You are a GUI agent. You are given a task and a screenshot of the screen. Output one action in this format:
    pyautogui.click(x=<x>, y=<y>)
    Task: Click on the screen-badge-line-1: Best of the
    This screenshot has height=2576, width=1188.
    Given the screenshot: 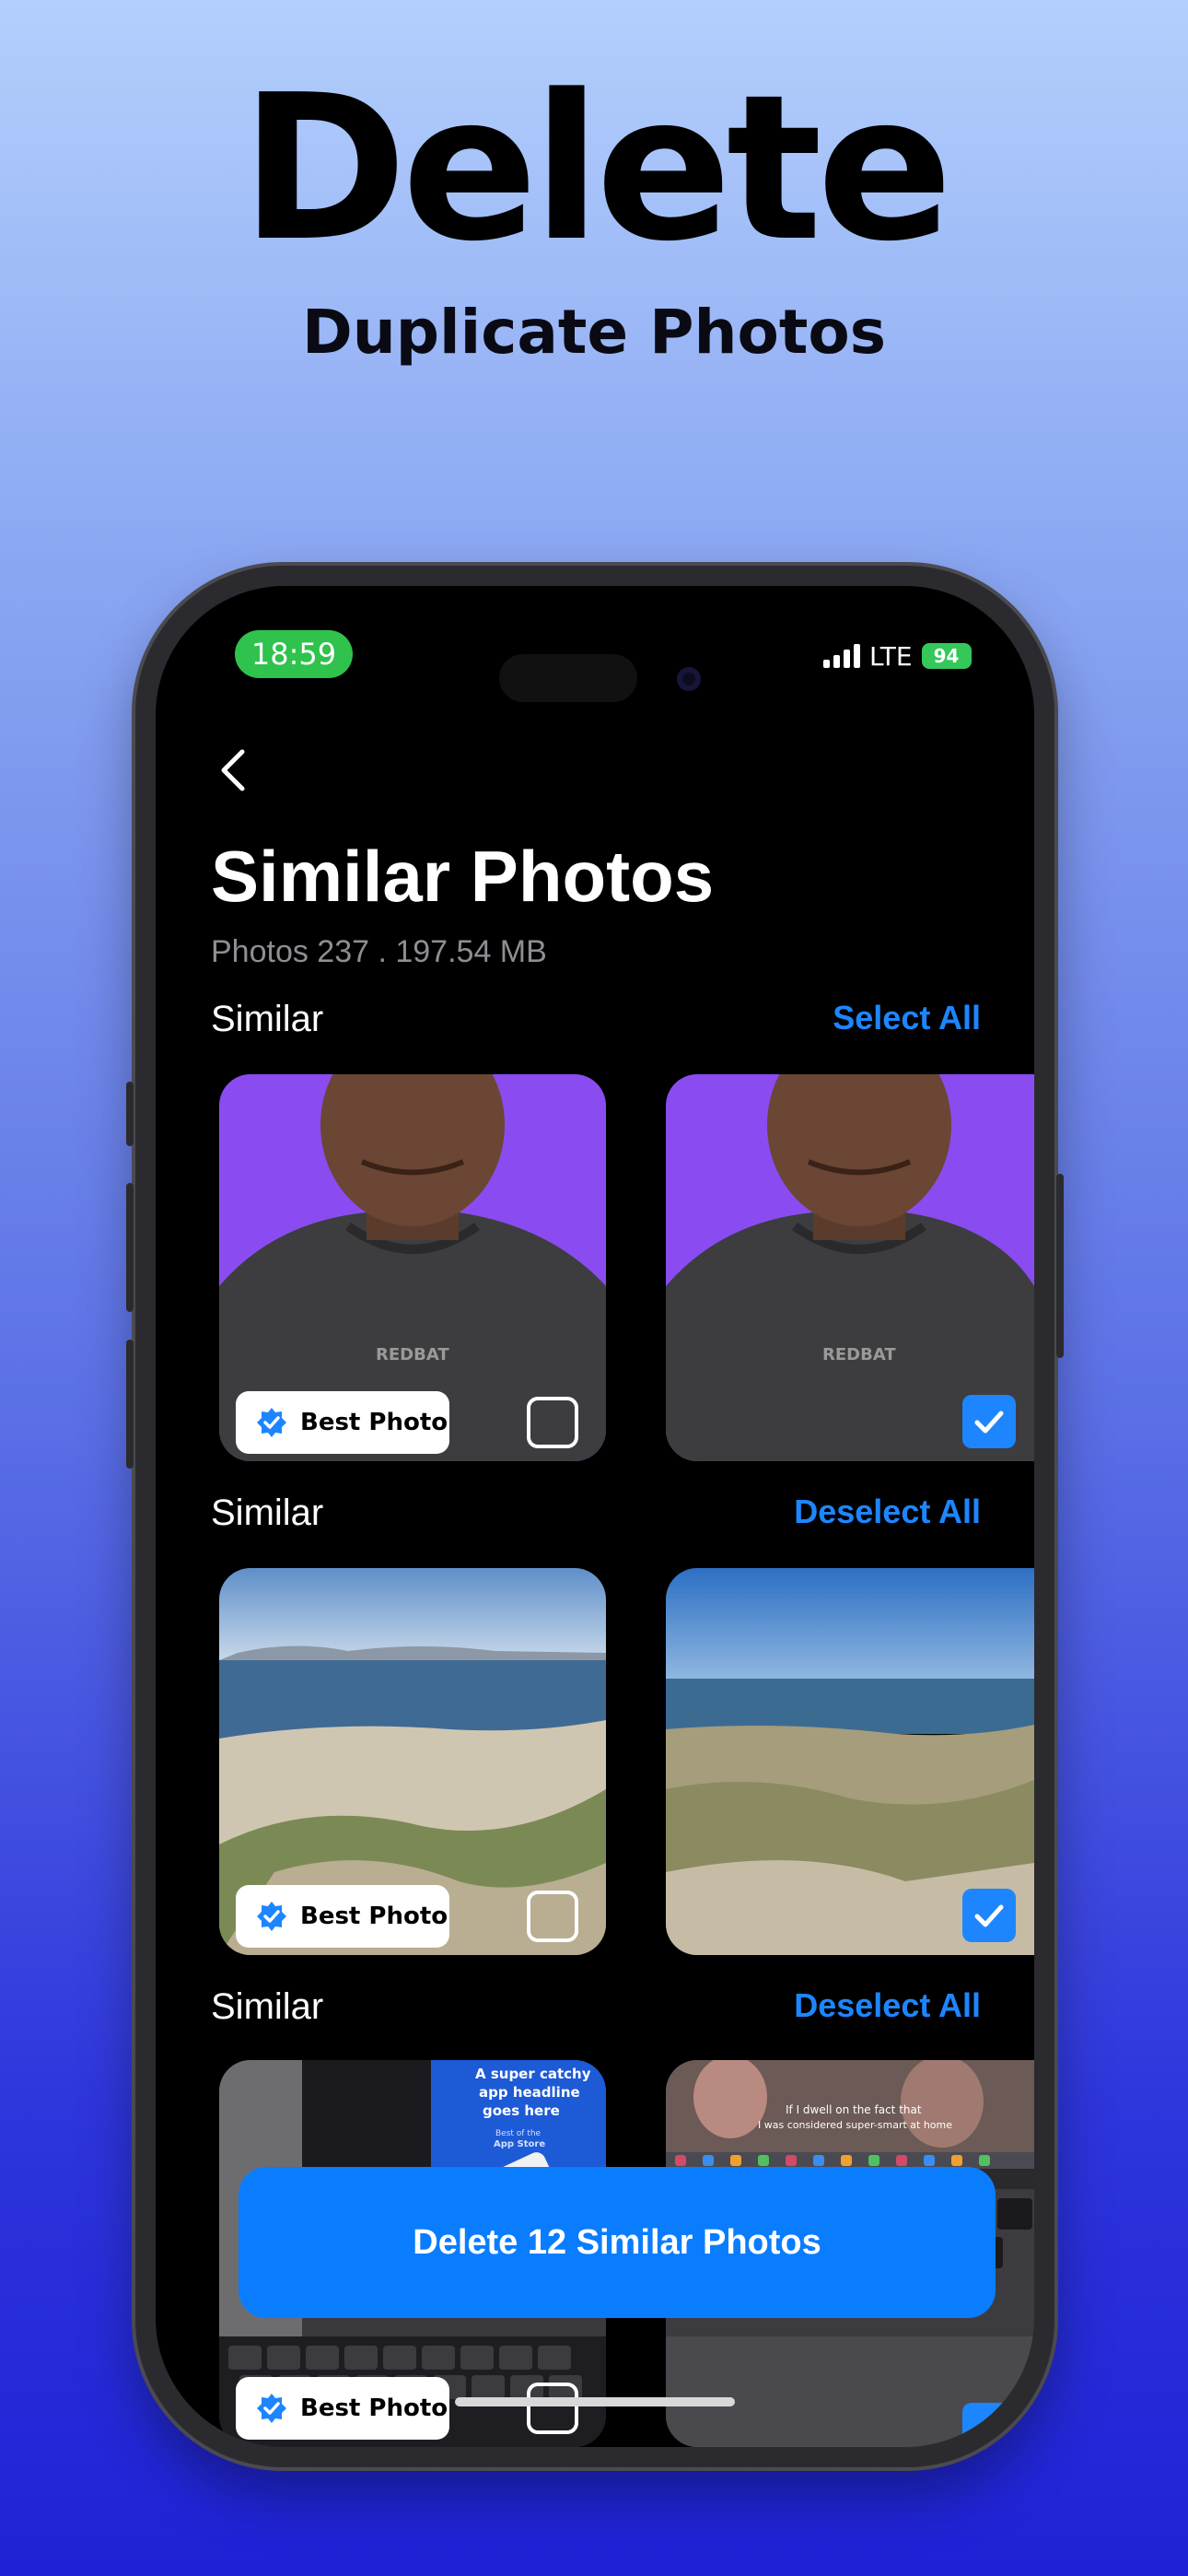 What is the action you would take?
    pyautogui.click(x=518, y=2133)
    